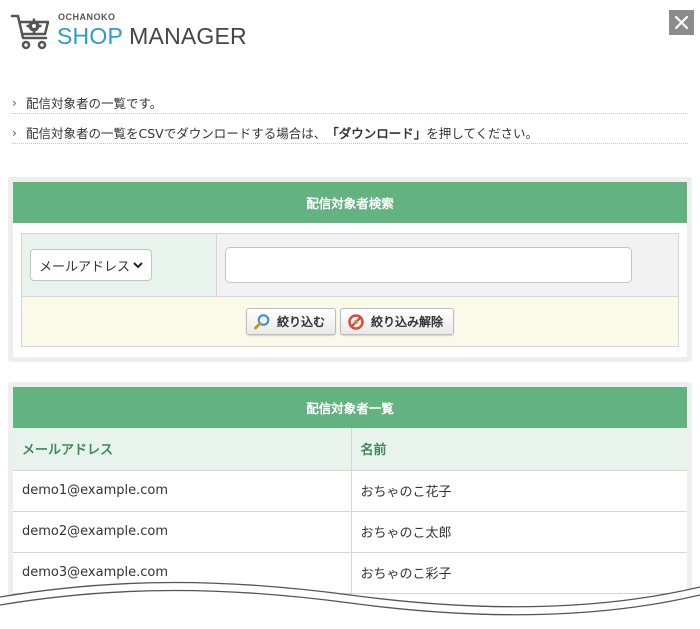 This screenshot has height=629, width=700. I want to click on clear-filter-button: 絞り込み解除, so click(397, 321).